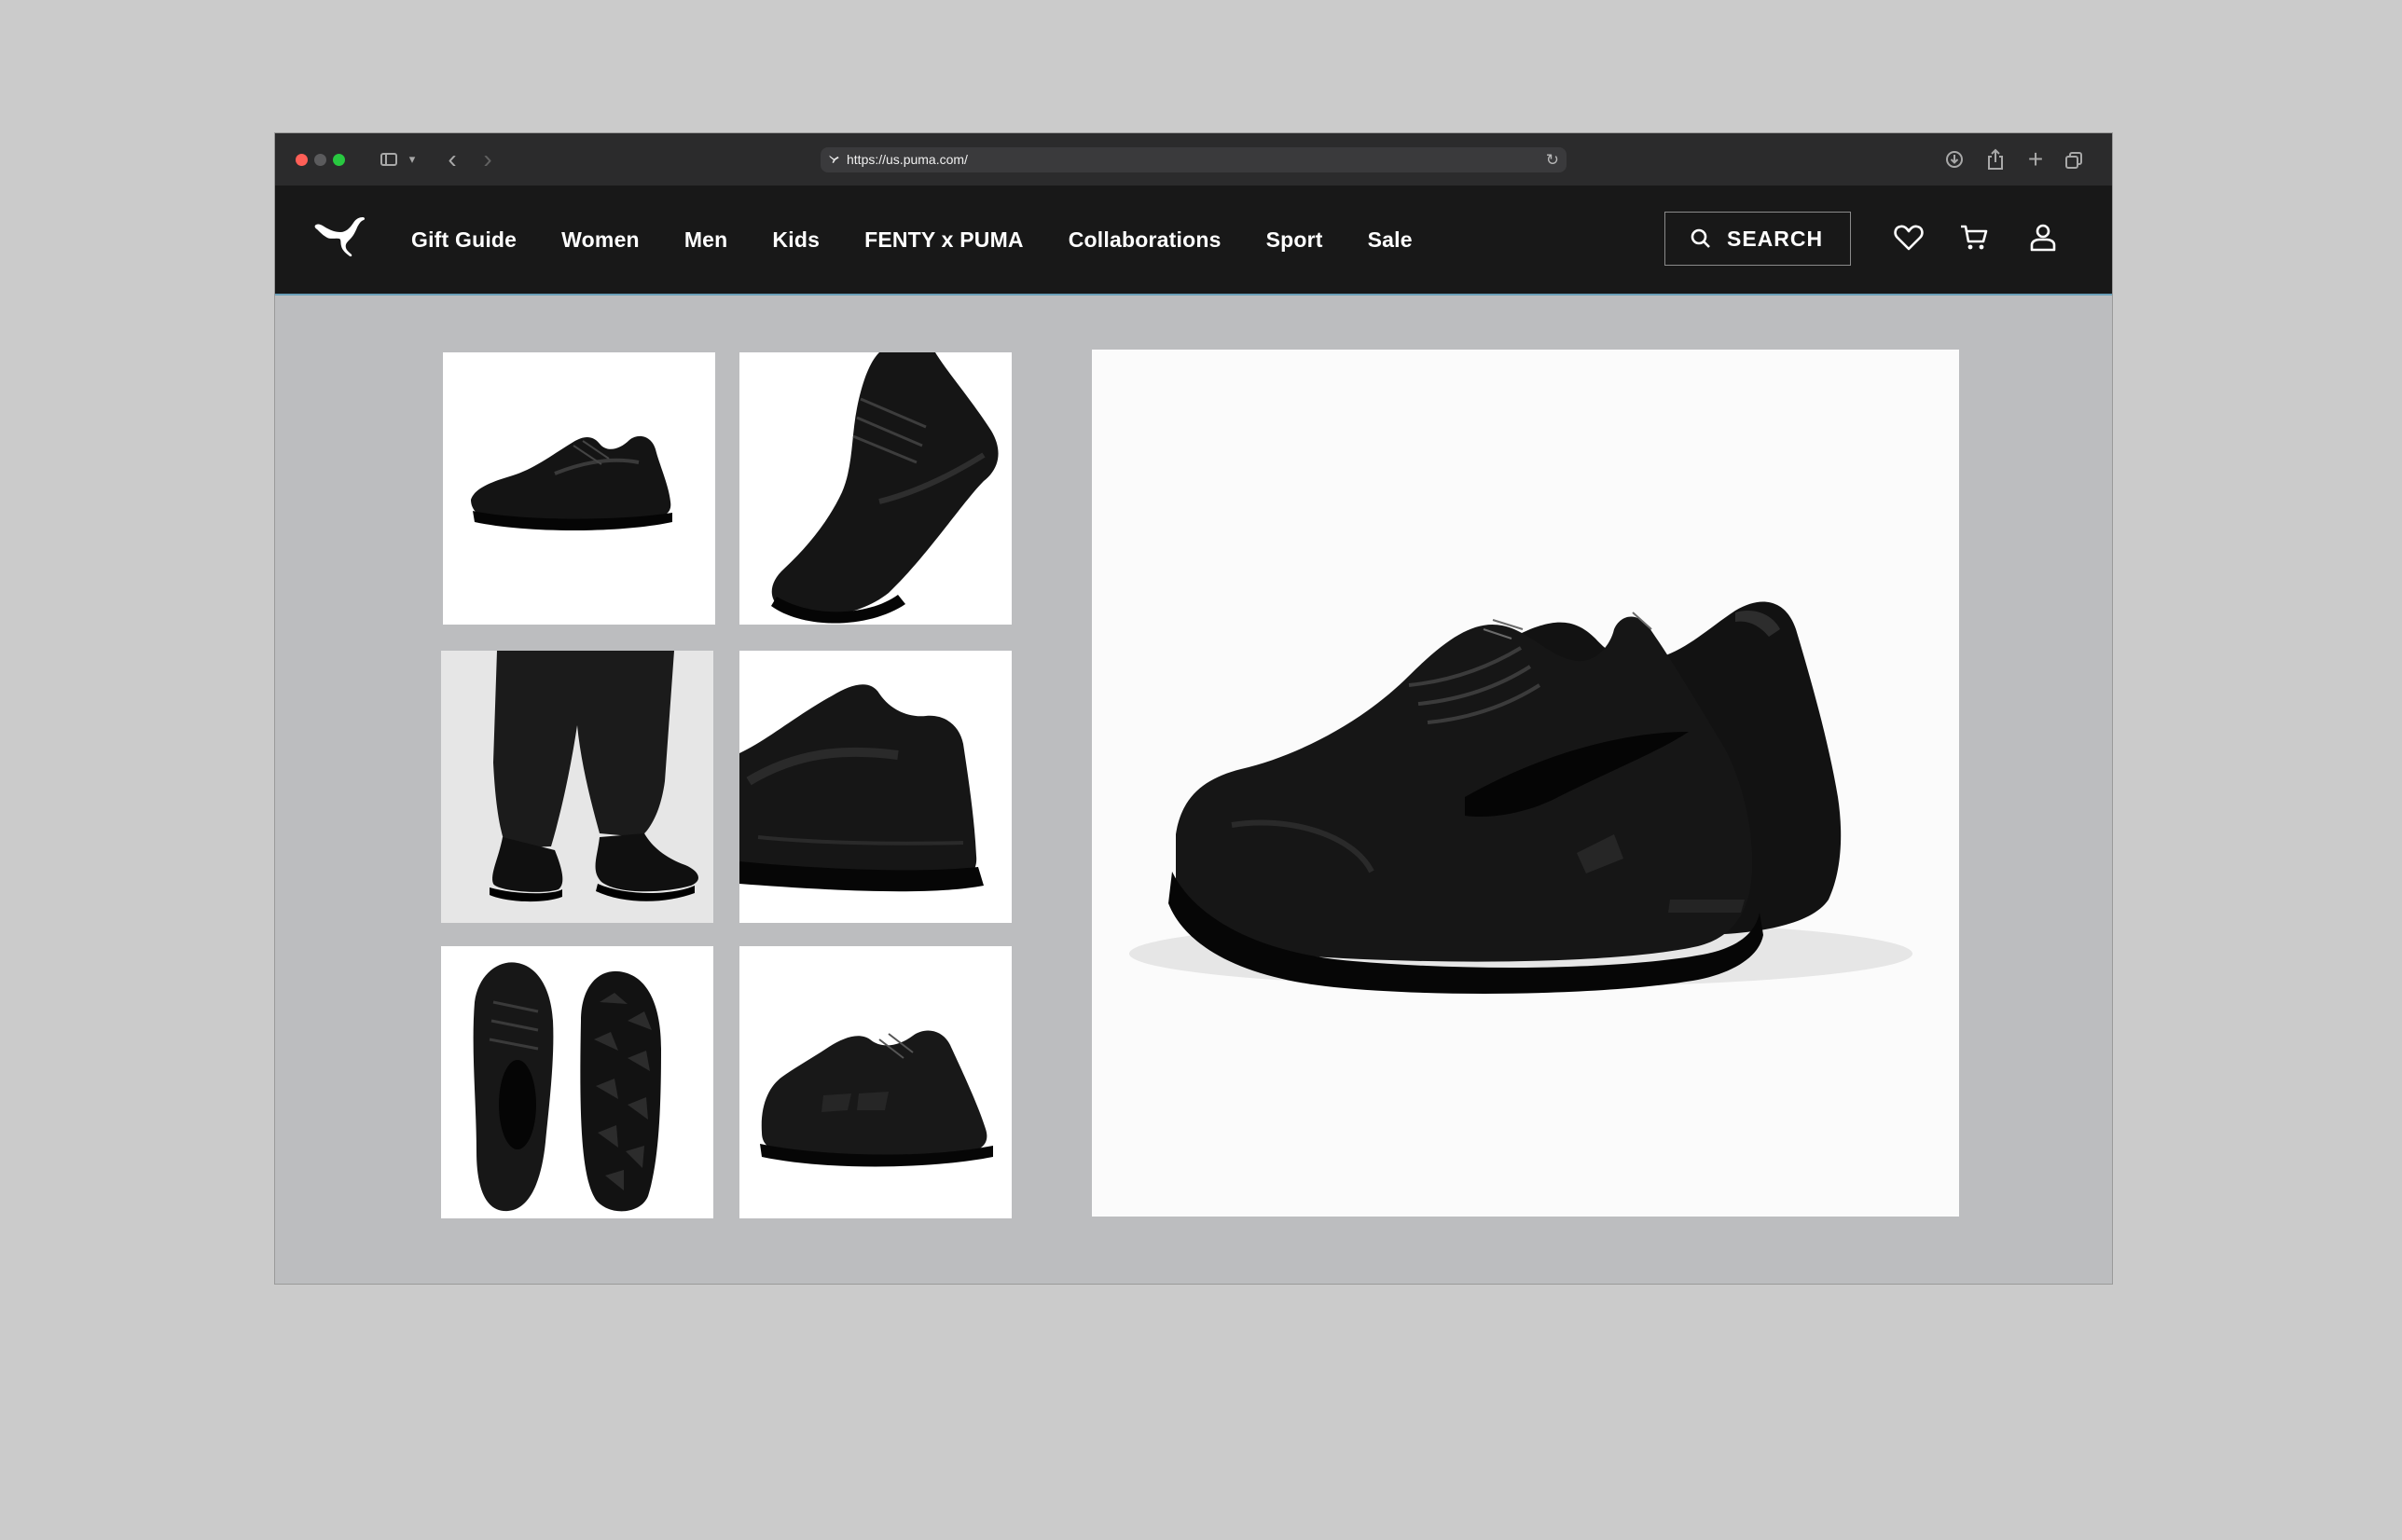 Image resolution: width=2402 pixels, height=1540 pixels. What do you see at coordinates (1520, 797) in the screenshot?
I see `shoe-pair-main-icon` at bounding box center [1520, 797].